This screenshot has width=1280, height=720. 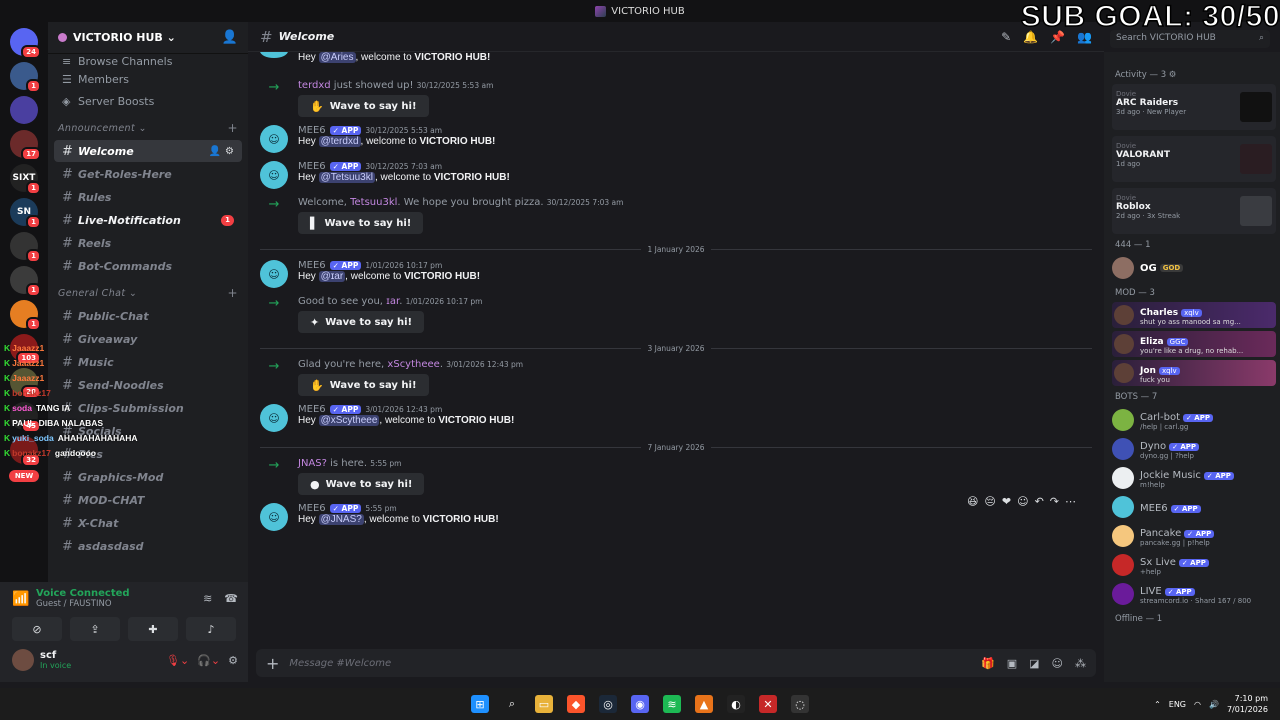 What do you see at coordinates (332, 276) in the screenshot?
I see `user-mention: @ɪar` at bounding box center [332, 276].